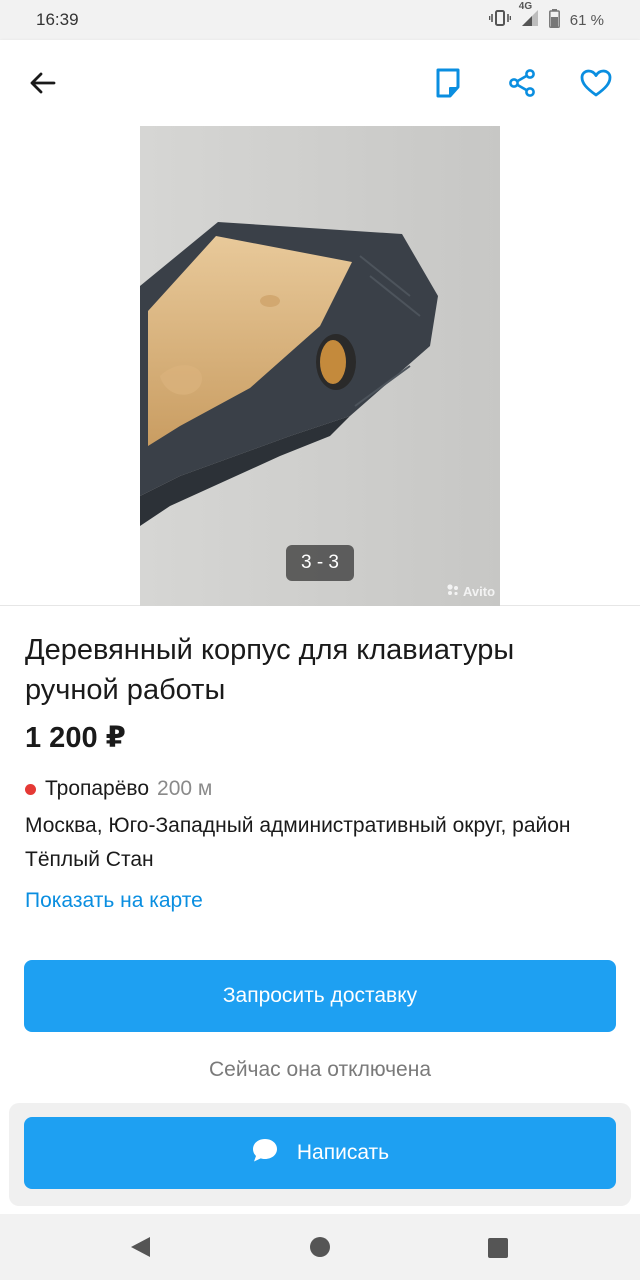 The image size is (640, 1280). I want to click on nav-recents-button, so click(498, 1248).